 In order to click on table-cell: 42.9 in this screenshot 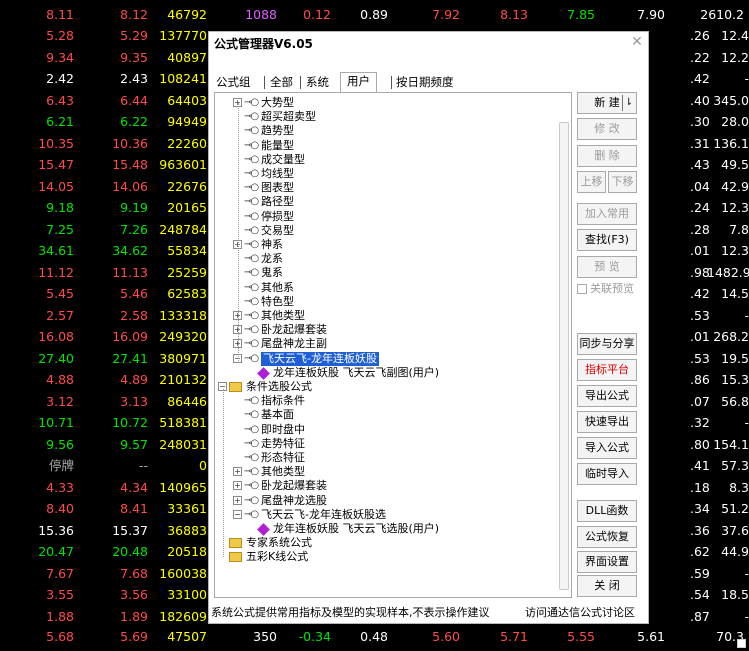, I will do `click(735, 186)`.